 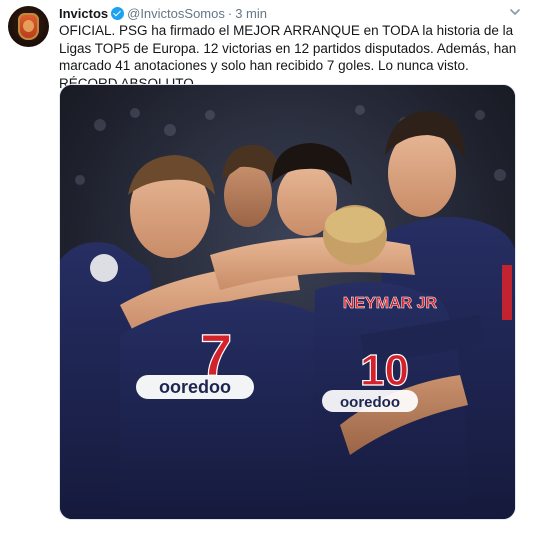 I want to click on tweet-timestamp: 3 min, so click(x=251, y=13).